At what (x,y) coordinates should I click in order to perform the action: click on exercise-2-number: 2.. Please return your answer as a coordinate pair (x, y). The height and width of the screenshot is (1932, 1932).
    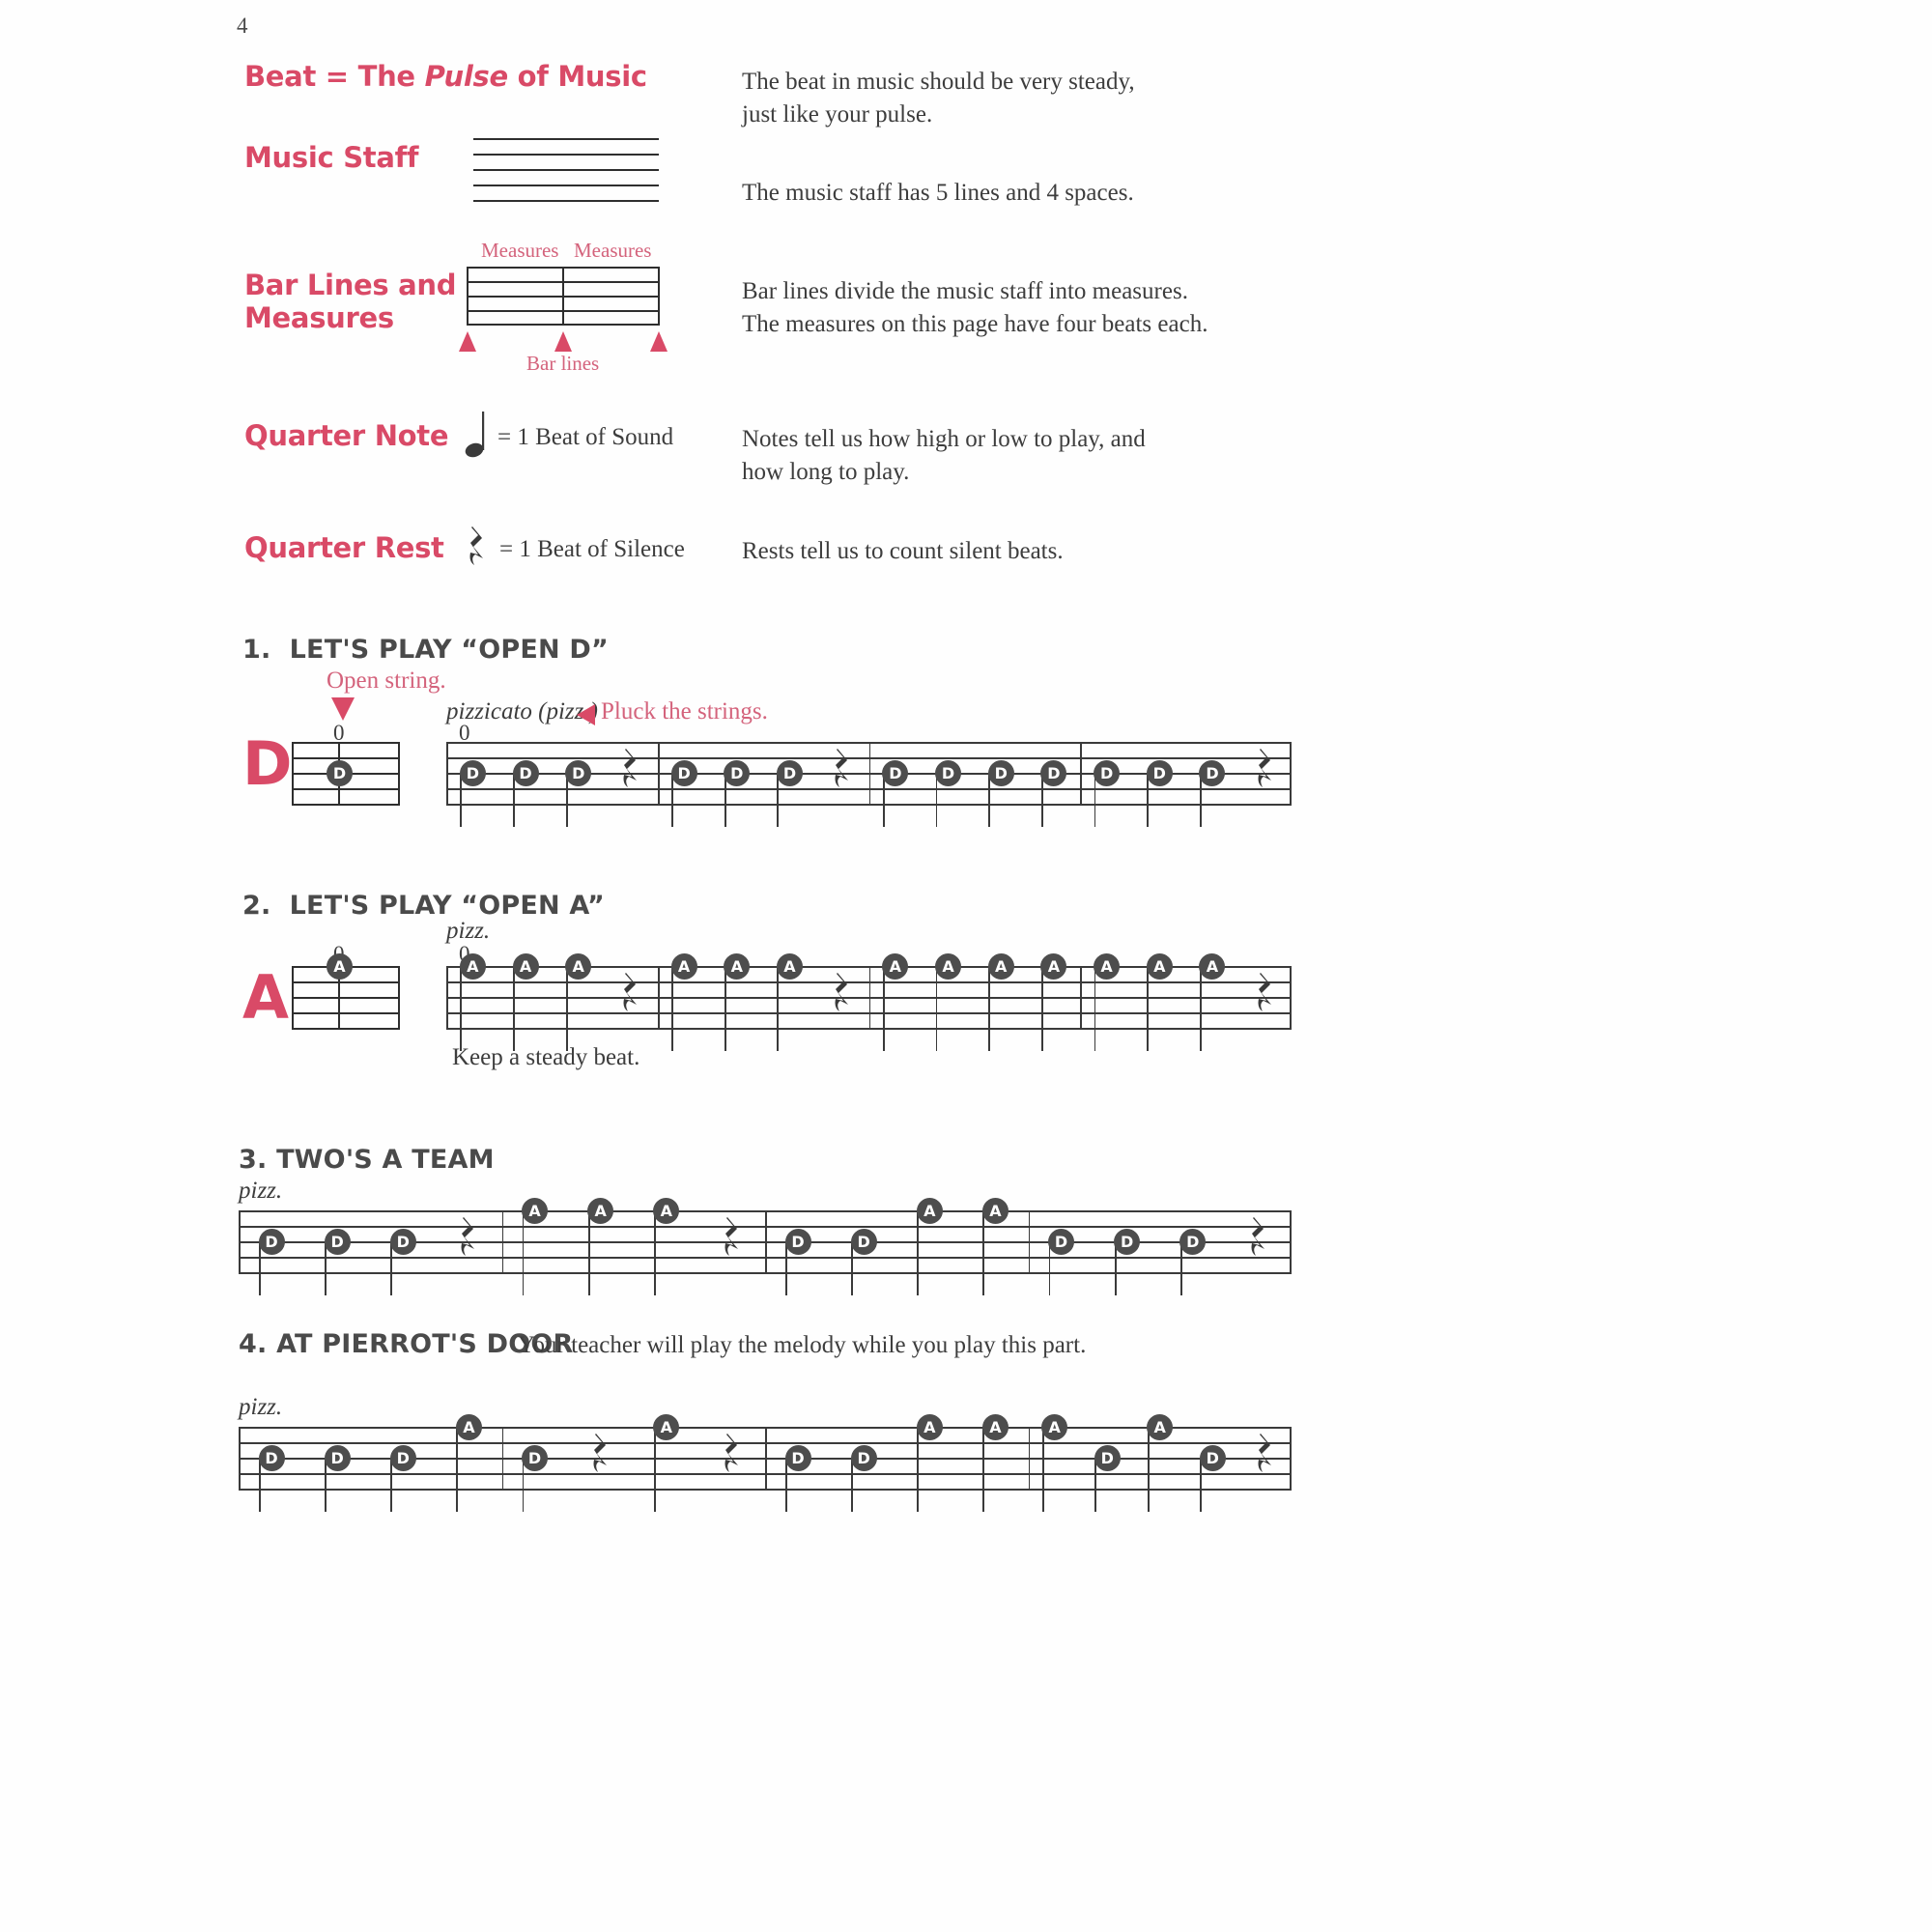
    Looking at the image, I should click on (256, 906).